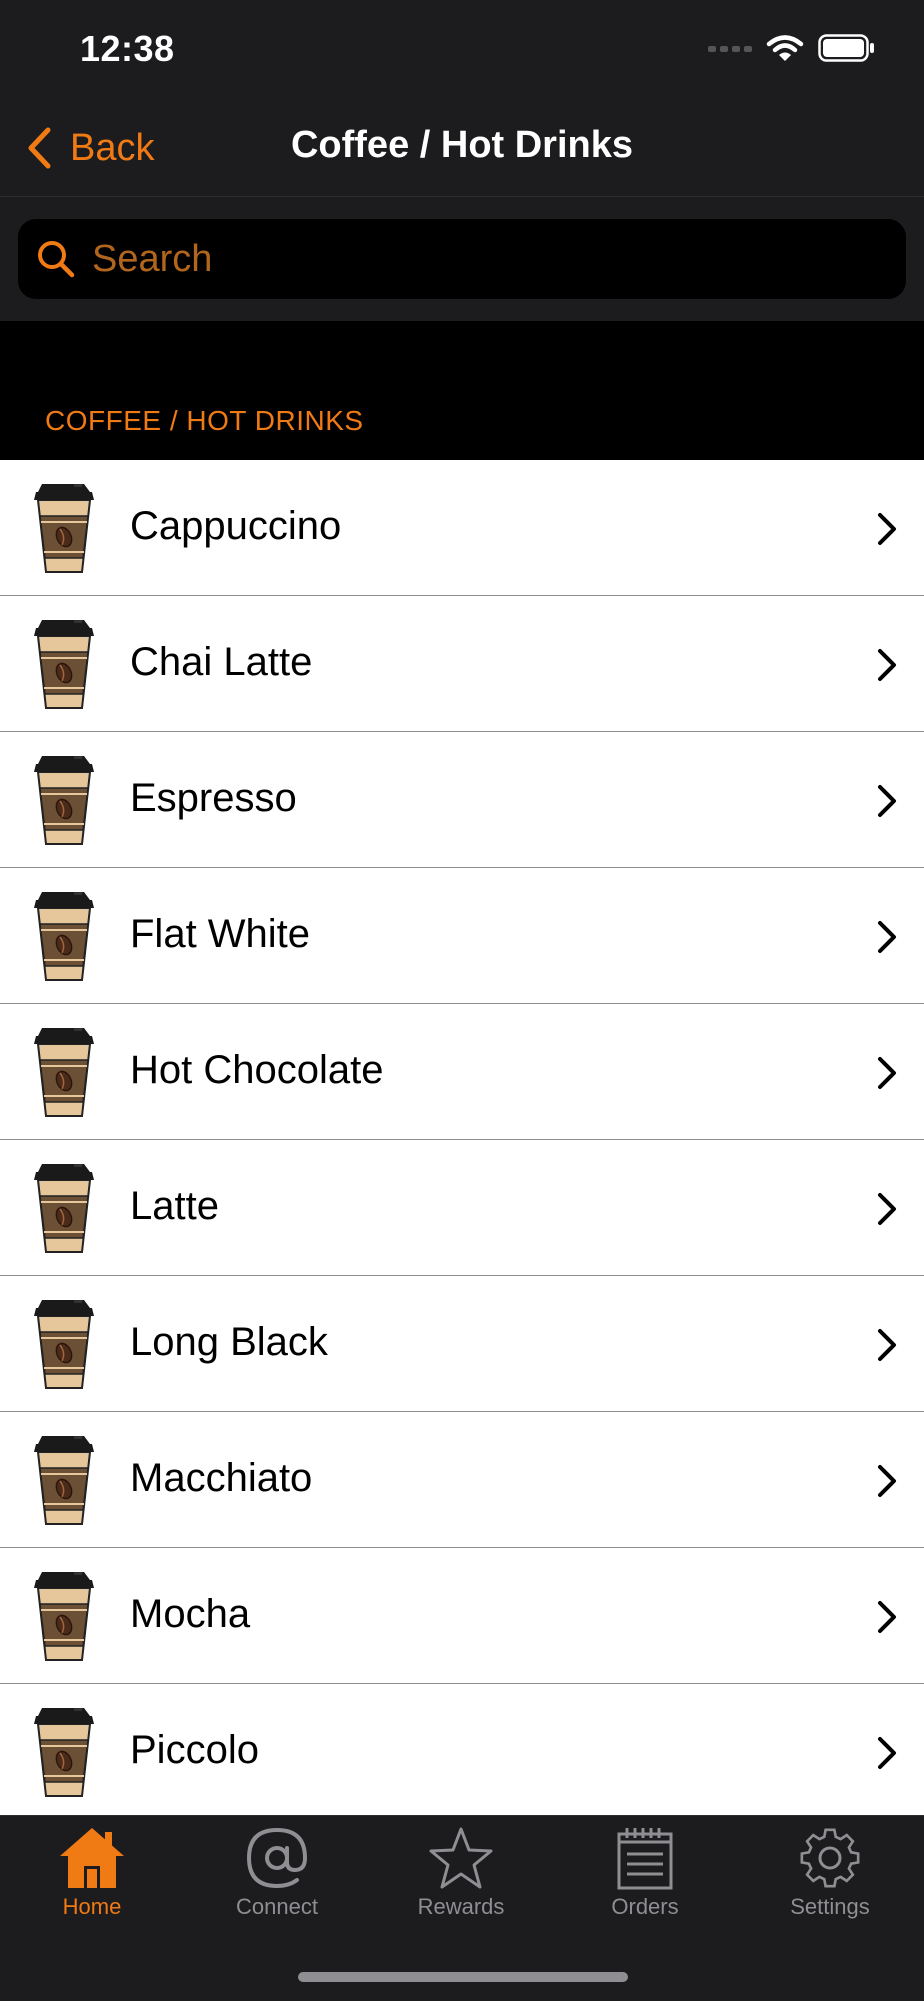 The width and height of the screenshot is (924, 2001). What do you see at coordinates (236, 526) in the screenshot?
I see `list-item-label: Cappuccino` at bounding box center [236, 526].